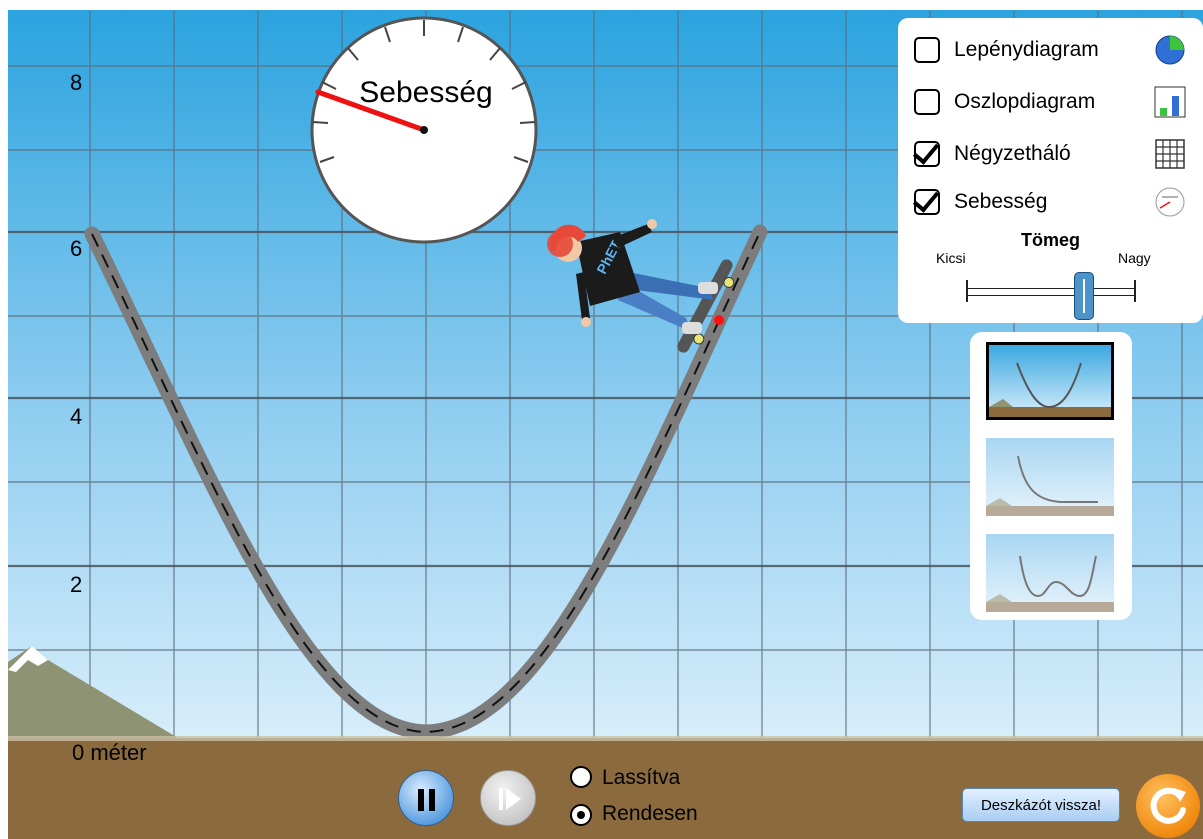 Image resolution: width=1203 pixels, height=839 pixels. What do you see at coordinates (425, 92) in the screenshot?
I see `speedometer-title: Sebesség` at bounding box center [425, 92].